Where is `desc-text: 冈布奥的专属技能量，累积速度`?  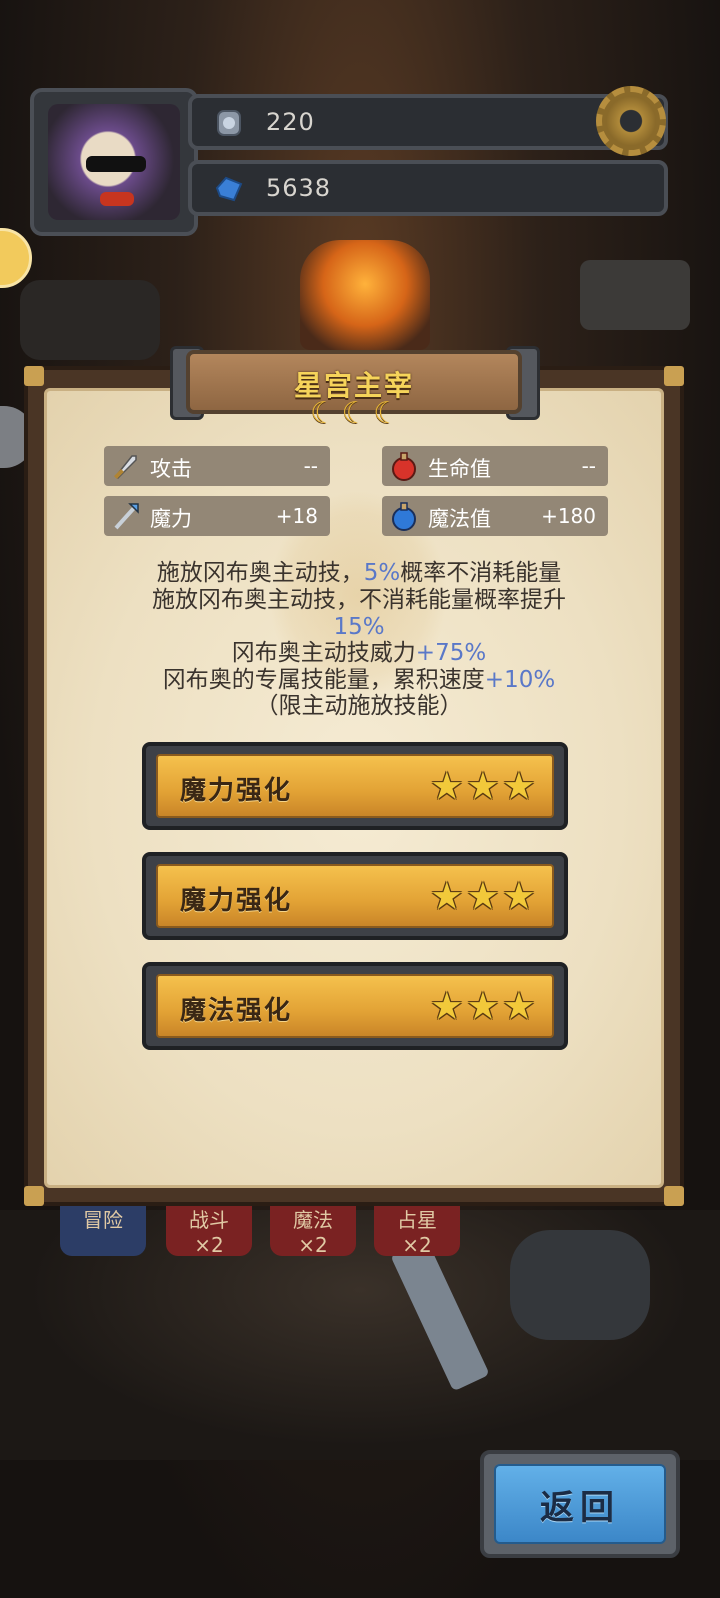 desc-text: 冈布奥的专属技能量，累积速度 is located at coordinates (323, 680).